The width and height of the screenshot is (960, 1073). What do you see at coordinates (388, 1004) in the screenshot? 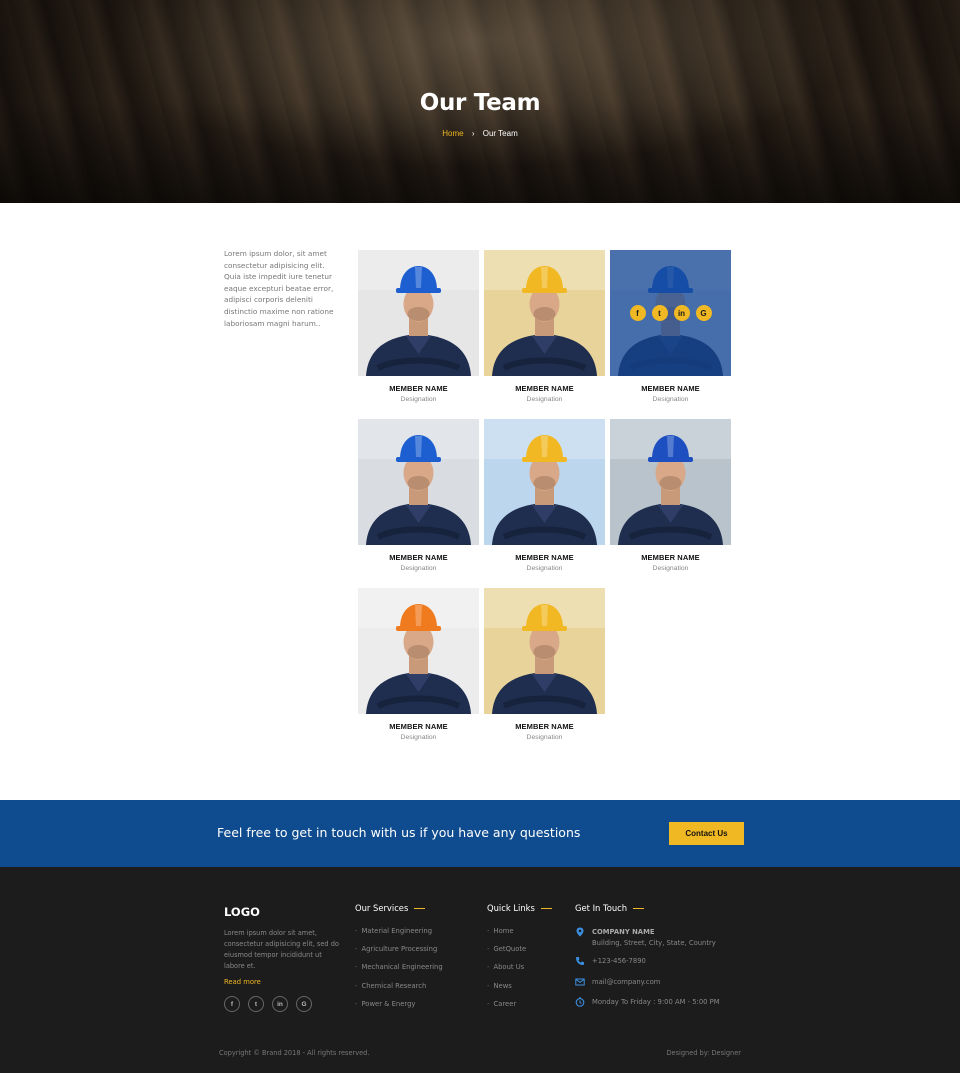
I see `services-link: Power & Energy` at bounding box center [388, 1004].